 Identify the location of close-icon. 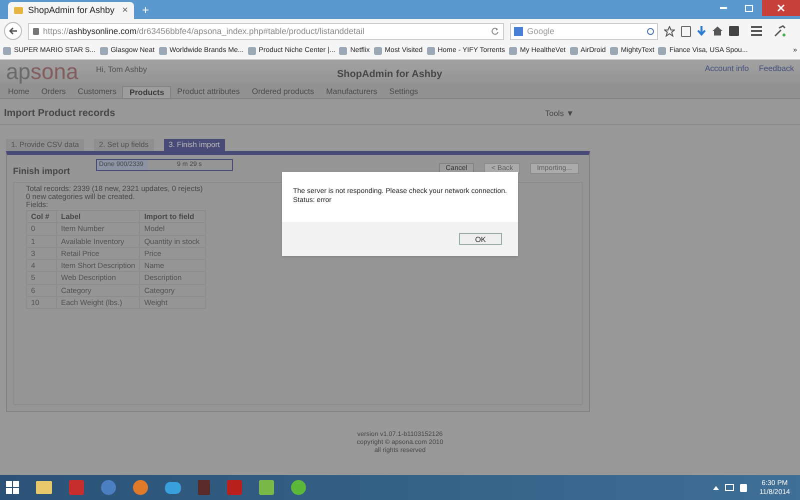
(781, 8).